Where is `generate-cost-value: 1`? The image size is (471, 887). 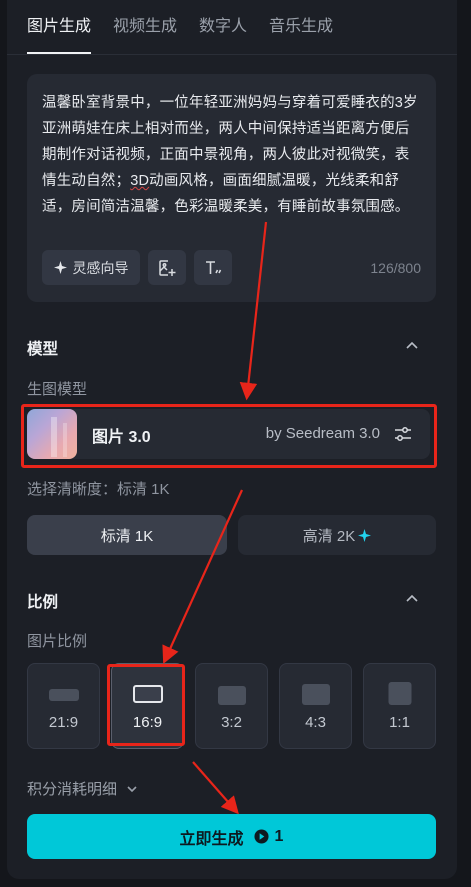
generate-cost-value: 1 is located at coordinates (279, 836).